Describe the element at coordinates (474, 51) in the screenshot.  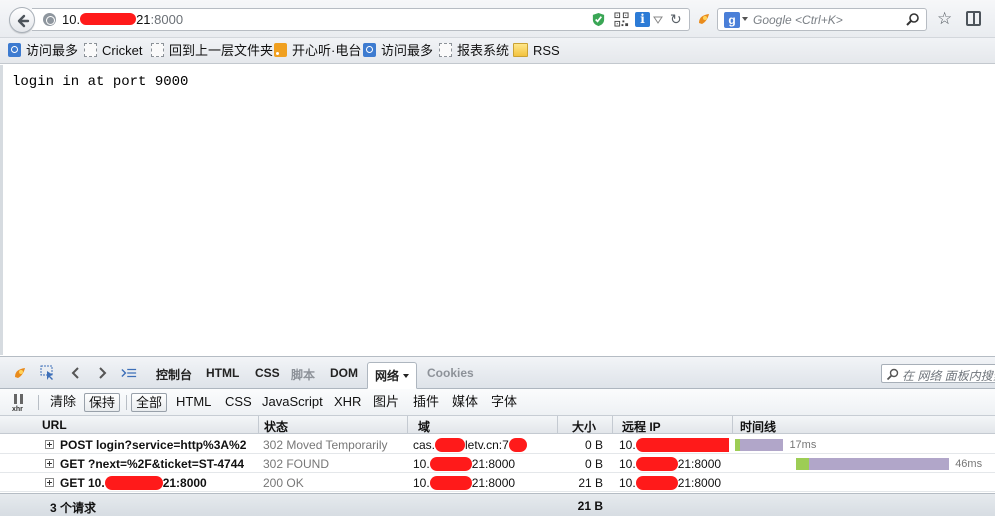
I see `bookmark-item: 报表系统` at that location.